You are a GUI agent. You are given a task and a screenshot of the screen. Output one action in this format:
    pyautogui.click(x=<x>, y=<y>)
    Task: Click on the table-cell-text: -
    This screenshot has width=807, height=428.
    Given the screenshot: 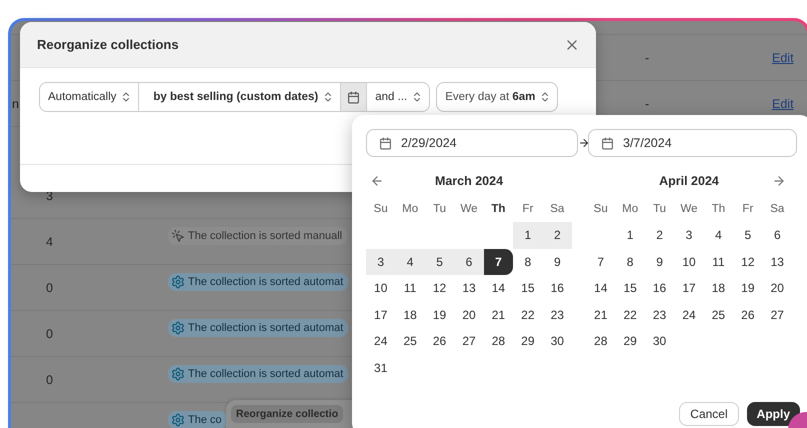 What is the action you would take?
    pyautogui.click(x=647, y=103)
    